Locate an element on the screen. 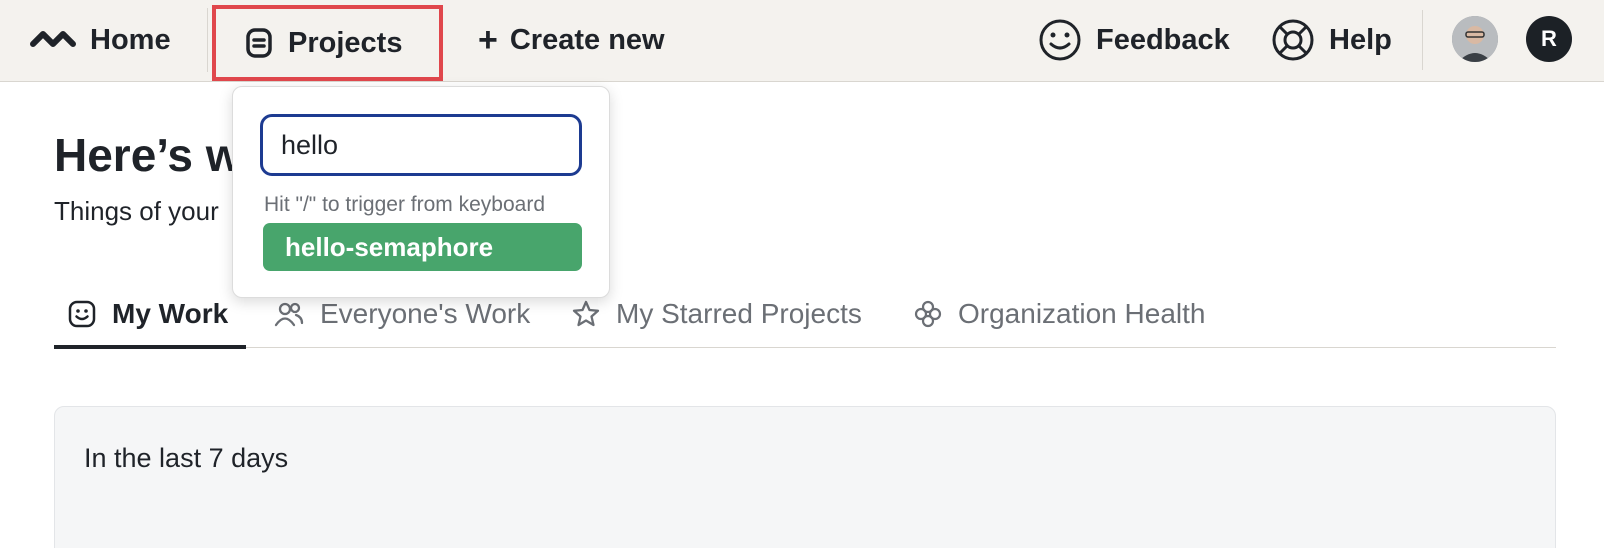  nav-projects: Projects is located at coordinates (327, 43).